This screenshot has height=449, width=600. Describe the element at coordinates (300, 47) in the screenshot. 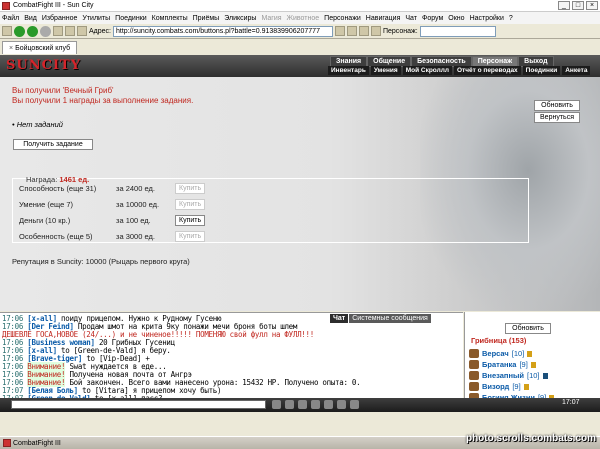

I see `tab-bar: × Бойцовский клуб` at that location.